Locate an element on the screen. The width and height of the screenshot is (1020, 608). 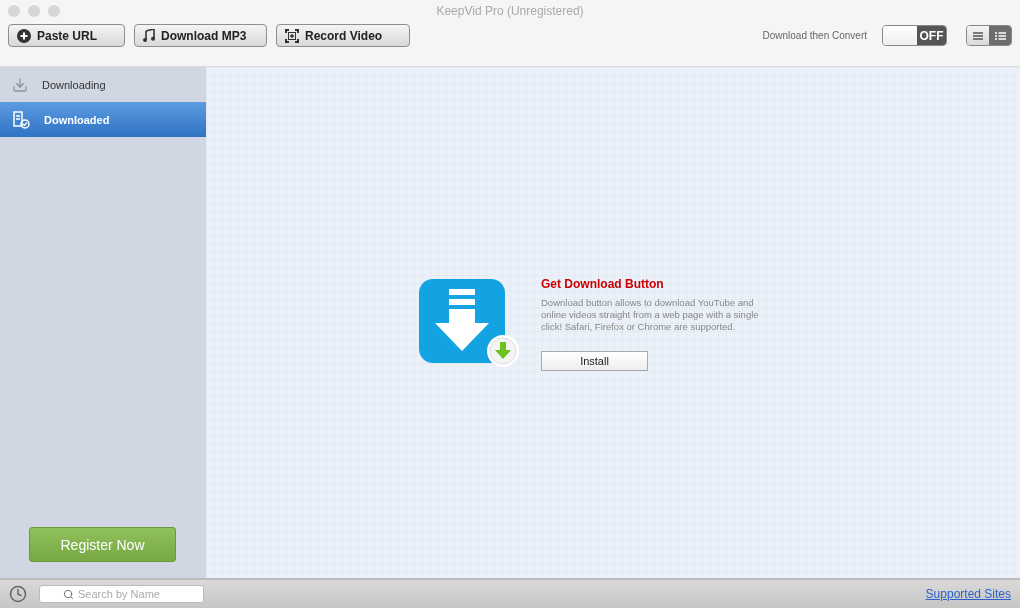
toolbar-button: Download MP3 is located at coordinates (200, 35).